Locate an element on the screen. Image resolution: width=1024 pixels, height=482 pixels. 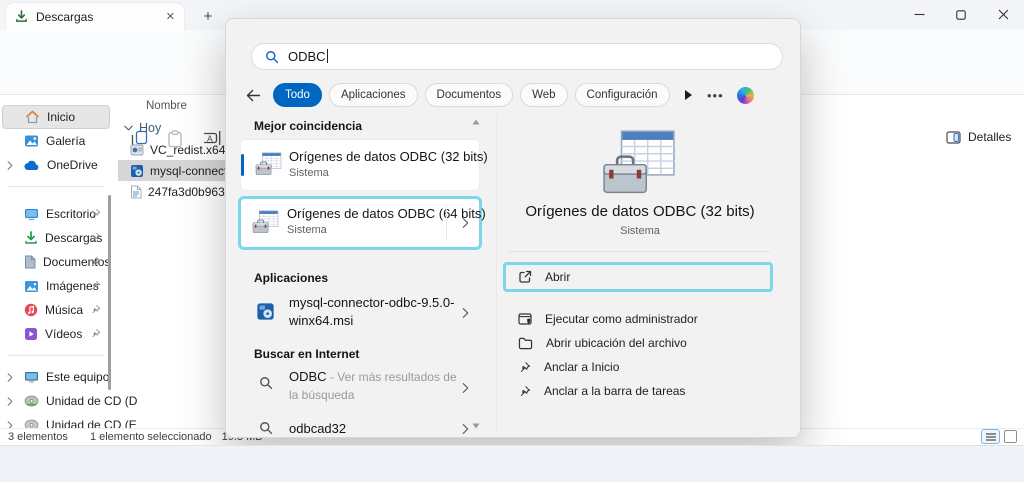
sidebar-item-videos: Vídeos is located at coordinates (56, 334).